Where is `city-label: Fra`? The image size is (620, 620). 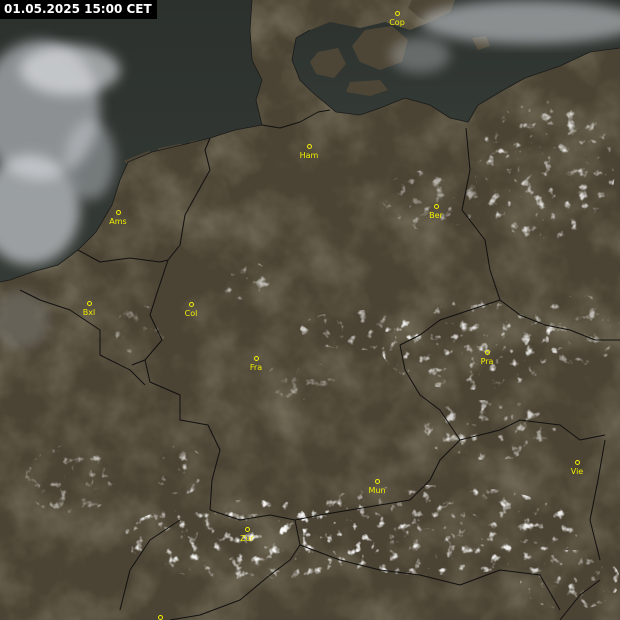
city-label: Fra is located at coordinates (256, 367).